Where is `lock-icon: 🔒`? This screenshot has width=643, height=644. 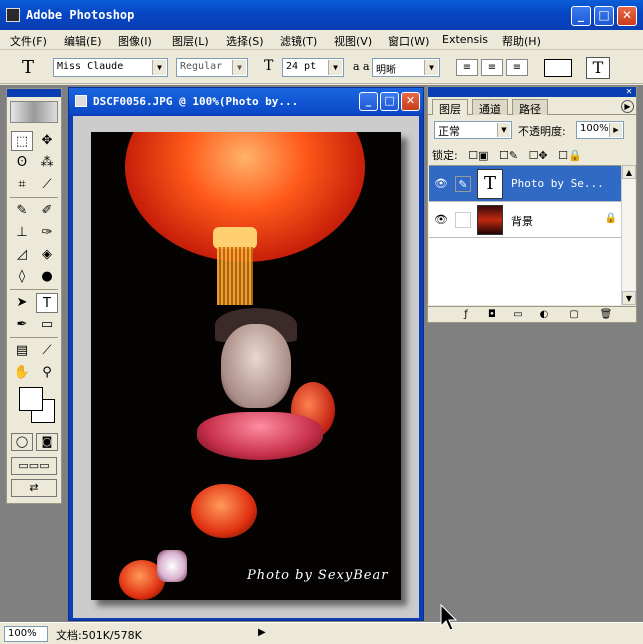
lock-icon: 🔒 is located at coordinates (610, 218).